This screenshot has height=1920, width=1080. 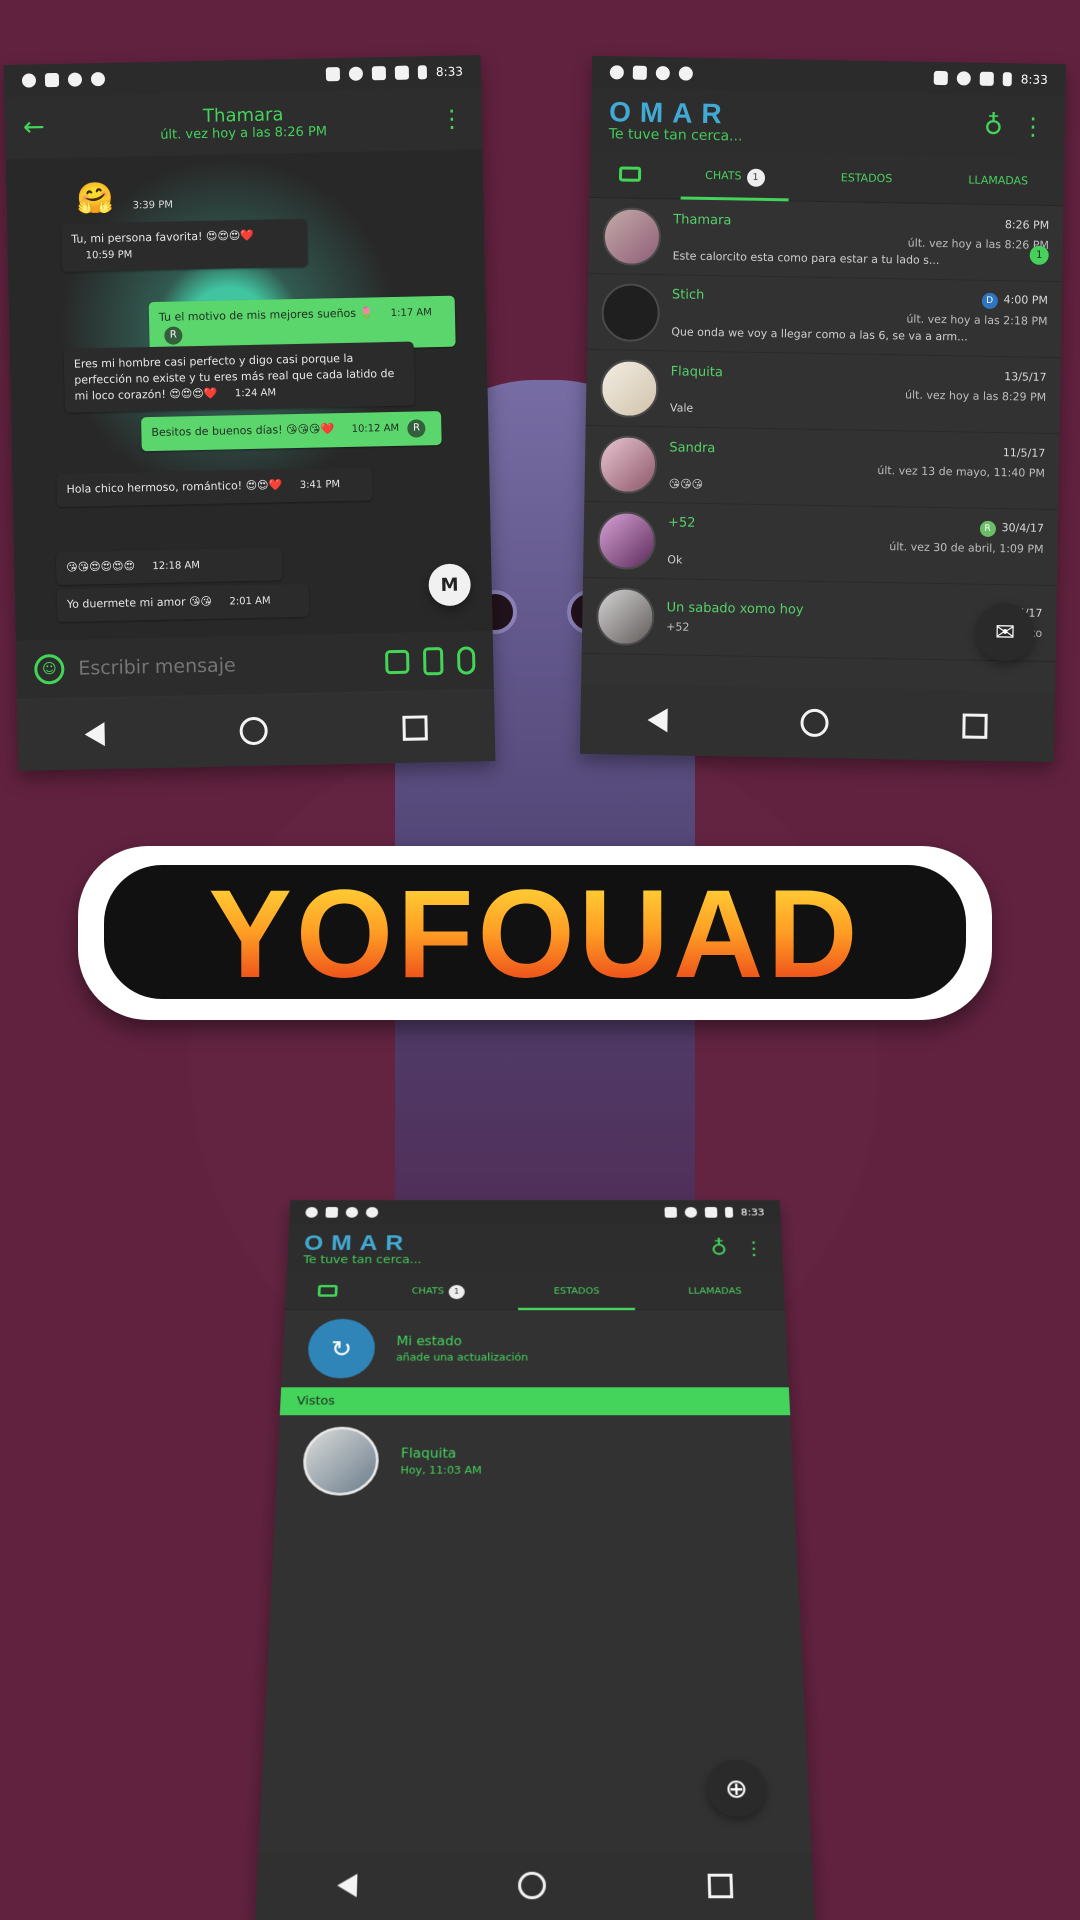 I want to click on status-time: 8:33, so click(x=752, y=1212).